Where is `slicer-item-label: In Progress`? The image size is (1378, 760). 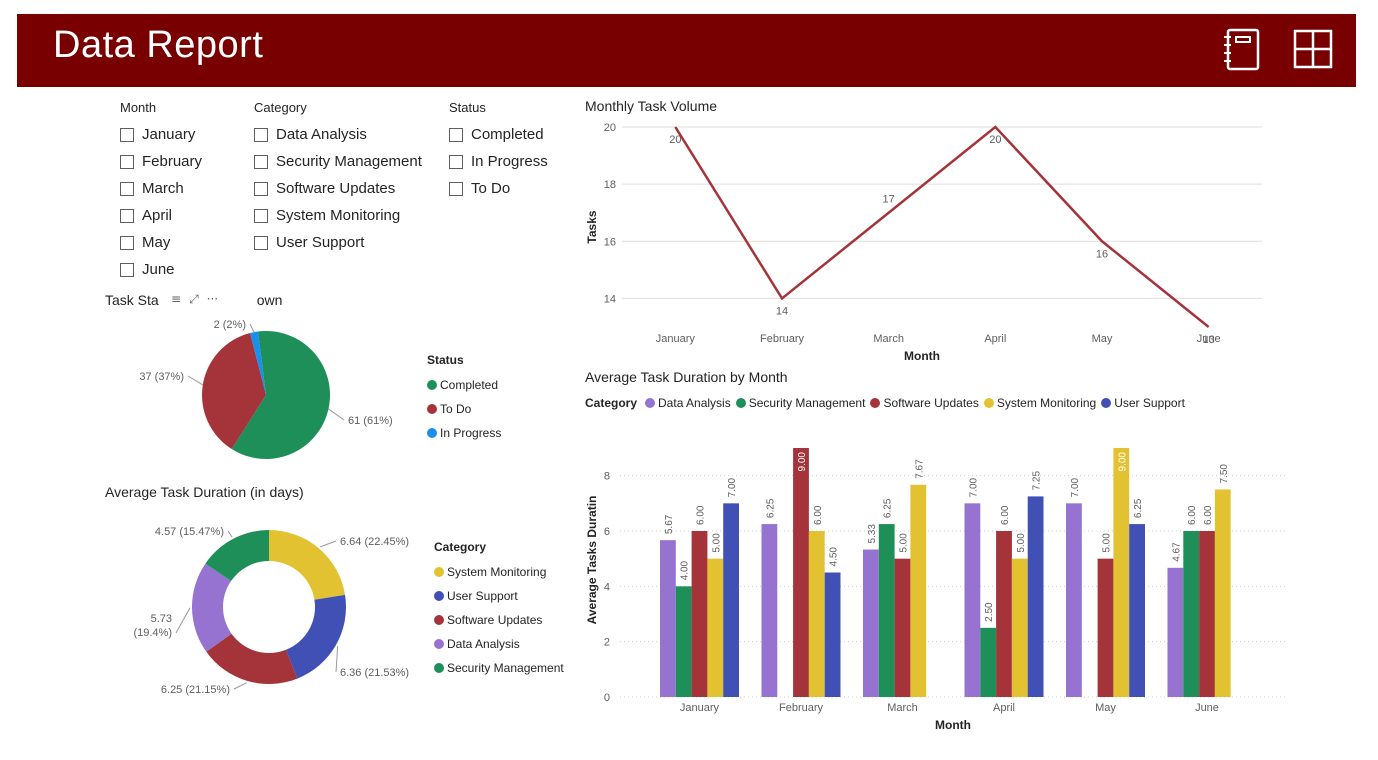
slicer-item-label: In Progress is located at coordinates (509, 161).